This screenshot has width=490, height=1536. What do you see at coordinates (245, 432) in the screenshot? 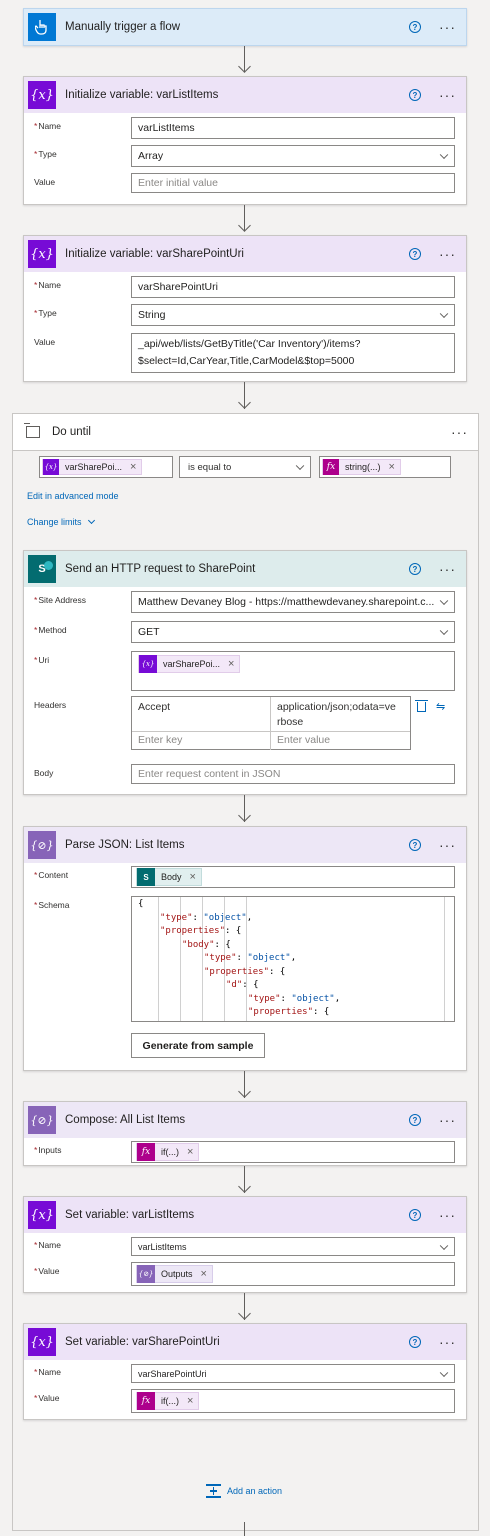
I see `do-until-header: Do until ···` at bounding box center [245, 432].